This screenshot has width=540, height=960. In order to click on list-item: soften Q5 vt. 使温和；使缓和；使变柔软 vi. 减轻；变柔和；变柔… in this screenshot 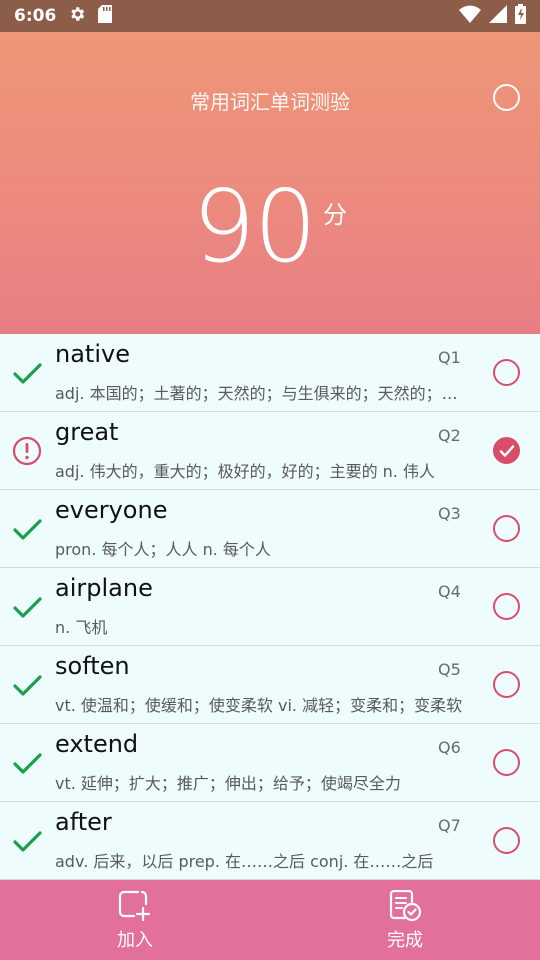, I will do `click(270, 685)`.